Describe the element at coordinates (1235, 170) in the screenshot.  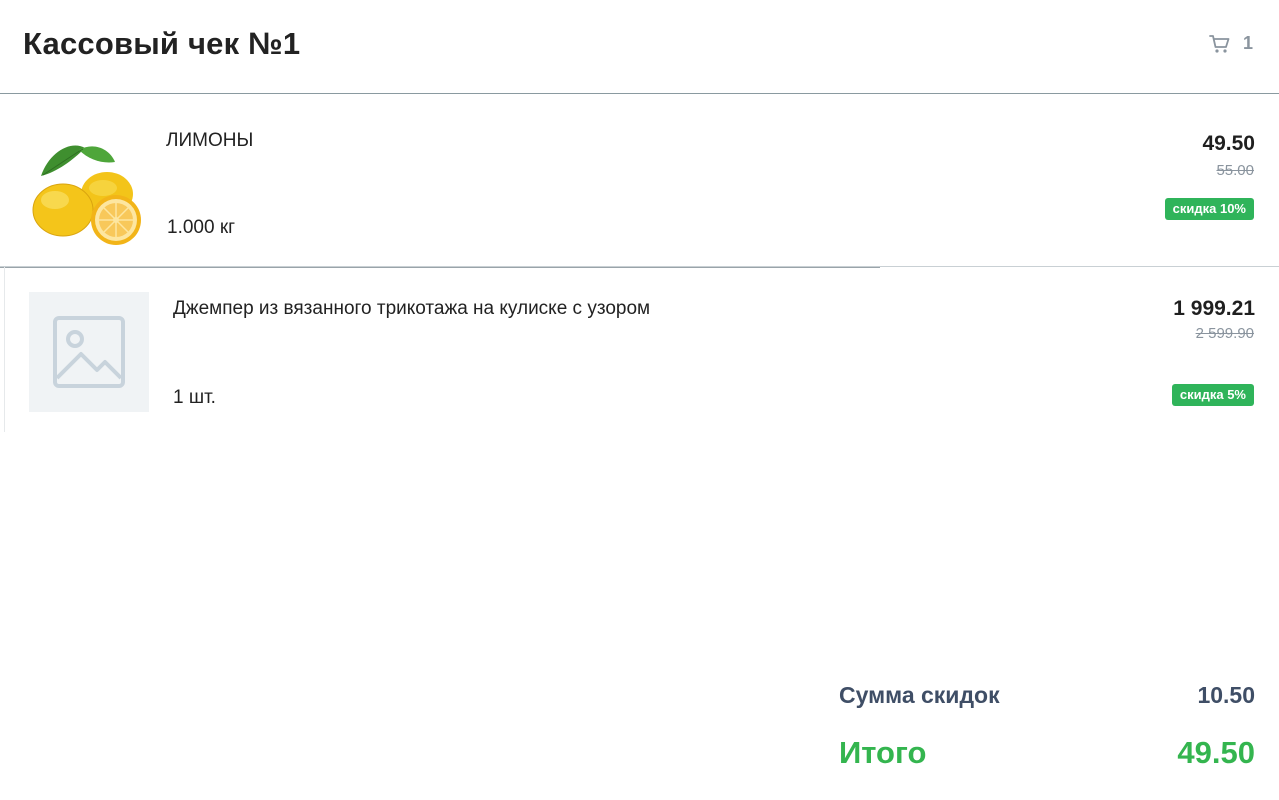
I see `item-old-price: 55.00` at that location.